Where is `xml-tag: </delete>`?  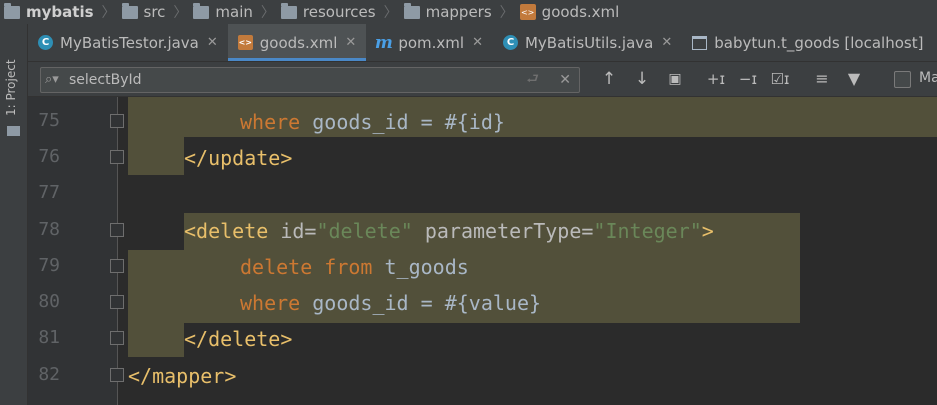
xml-tag: </delete> is located at coordinates (238, 339).